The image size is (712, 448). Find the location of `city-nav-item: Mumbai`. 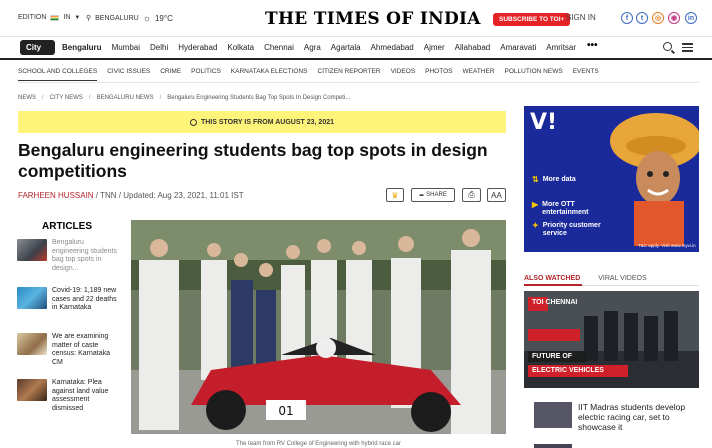

city-nav-item: Mumbai is located at coordinates (126, 47).